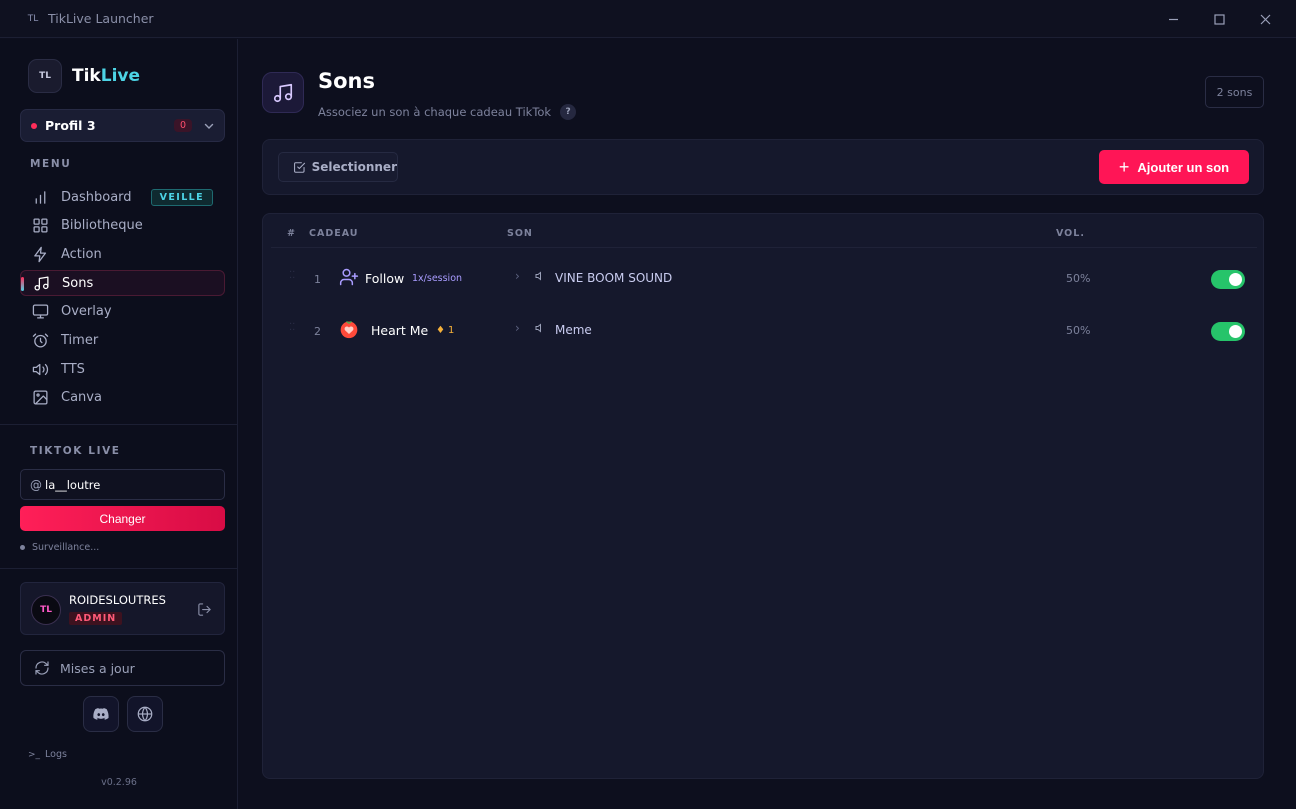  I want to click on close-button, so click(1265, 19).